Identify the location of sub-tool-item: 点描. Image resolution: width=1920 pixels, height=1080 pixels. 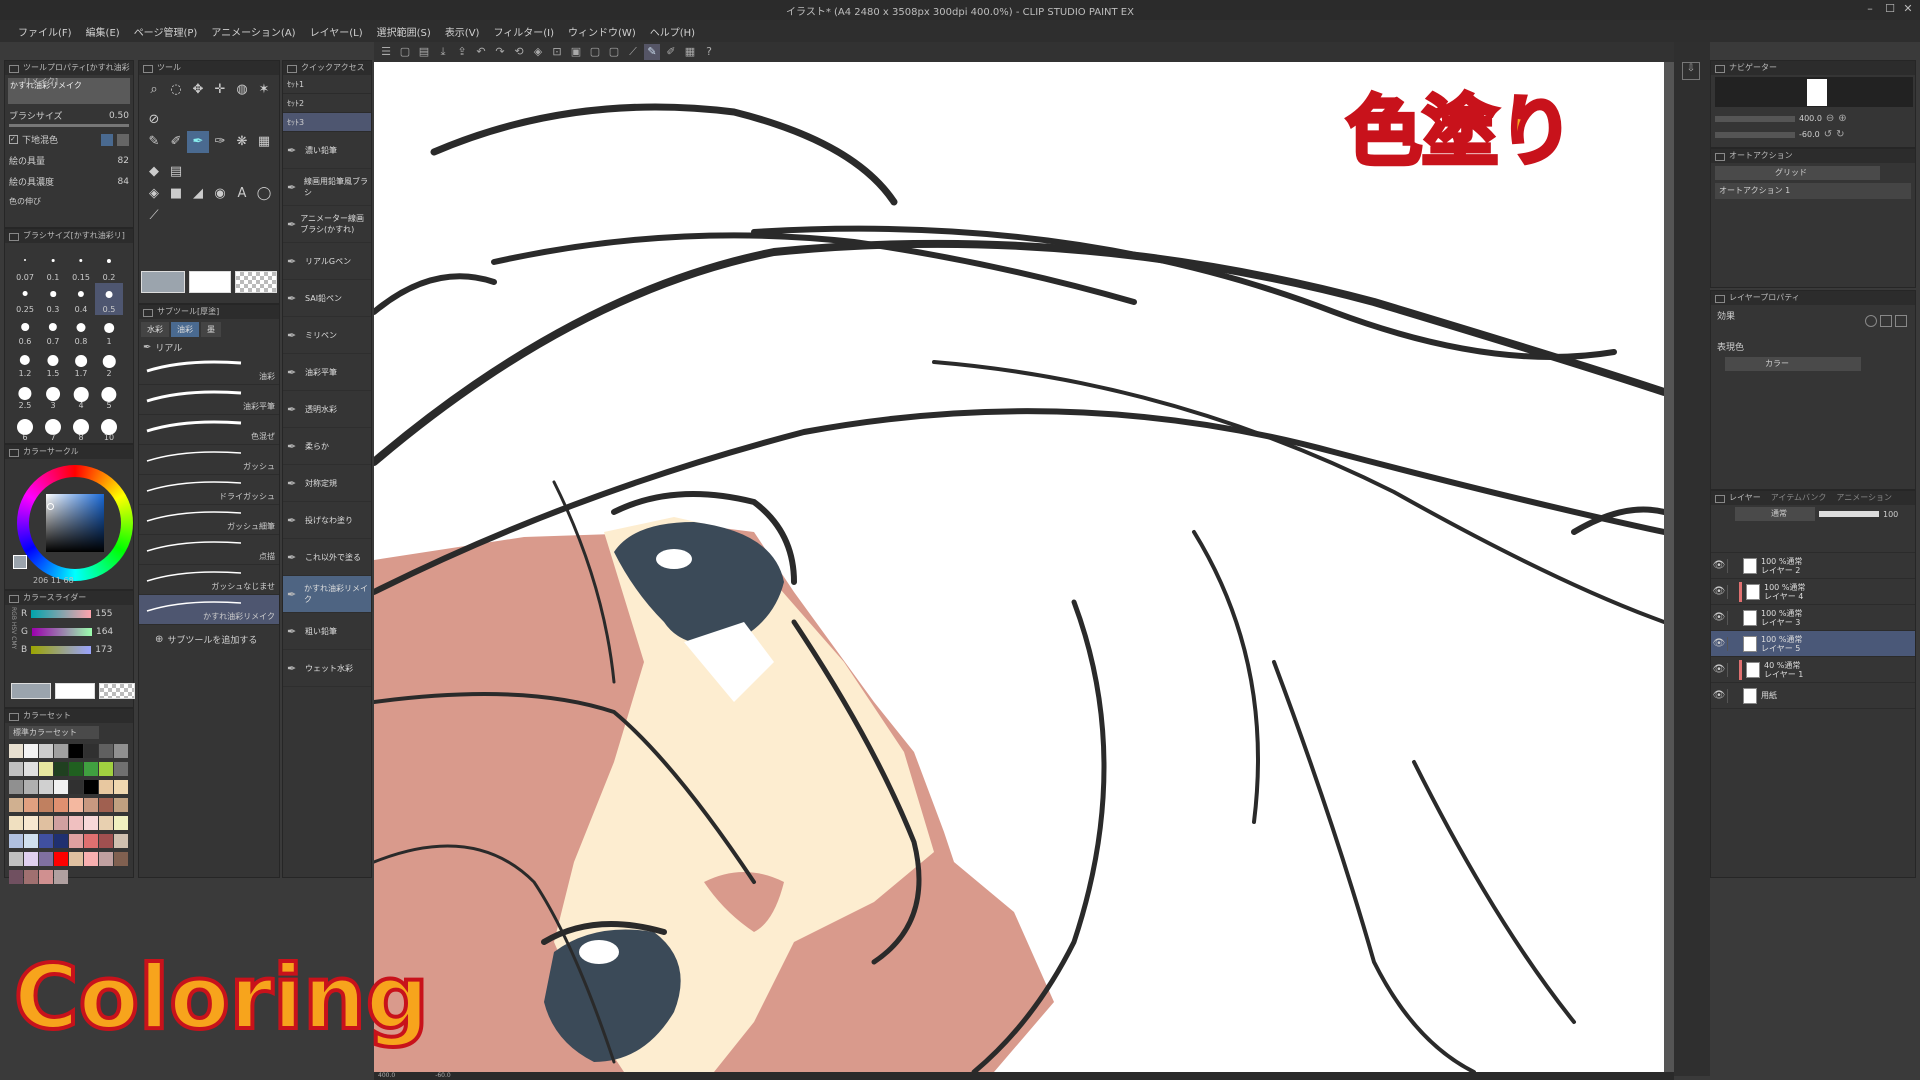
(209, 550).